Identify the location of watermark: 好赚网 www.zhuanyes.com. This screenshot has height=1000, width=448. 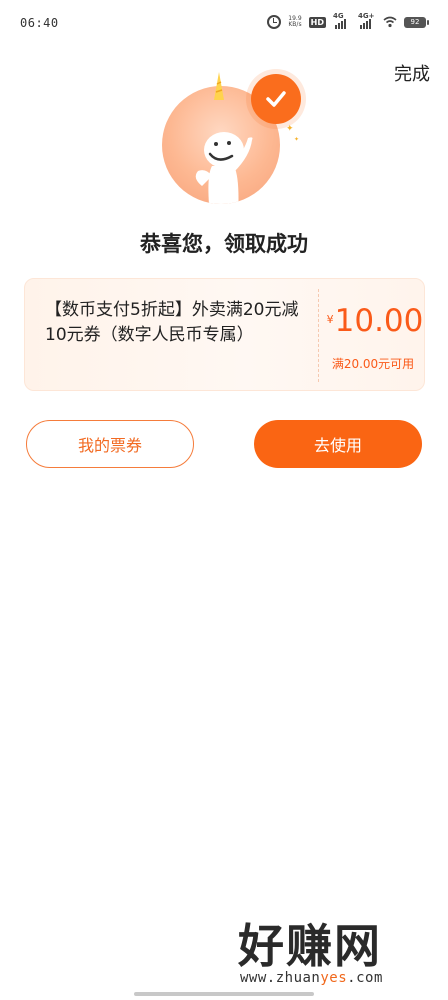
(338, 950).